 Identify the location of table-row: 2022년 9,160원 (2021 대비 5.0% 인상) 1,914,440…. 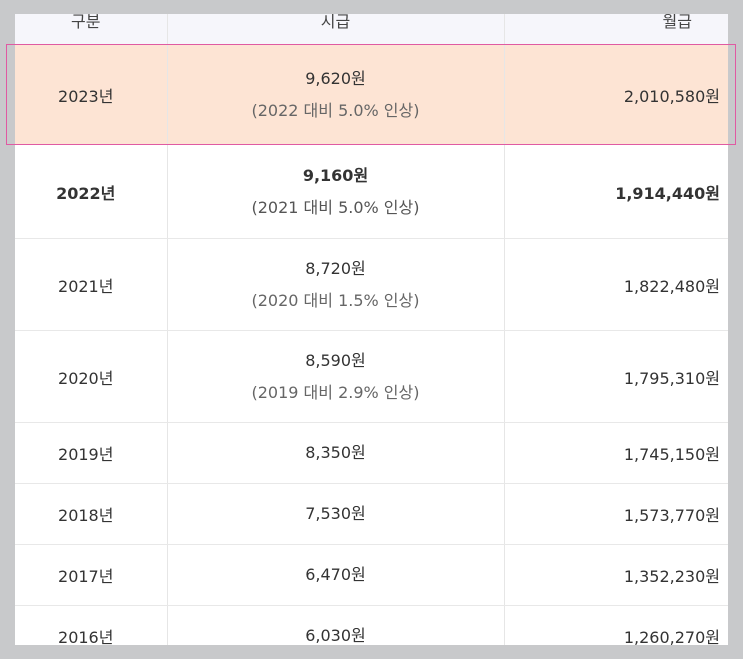
(371, 191).